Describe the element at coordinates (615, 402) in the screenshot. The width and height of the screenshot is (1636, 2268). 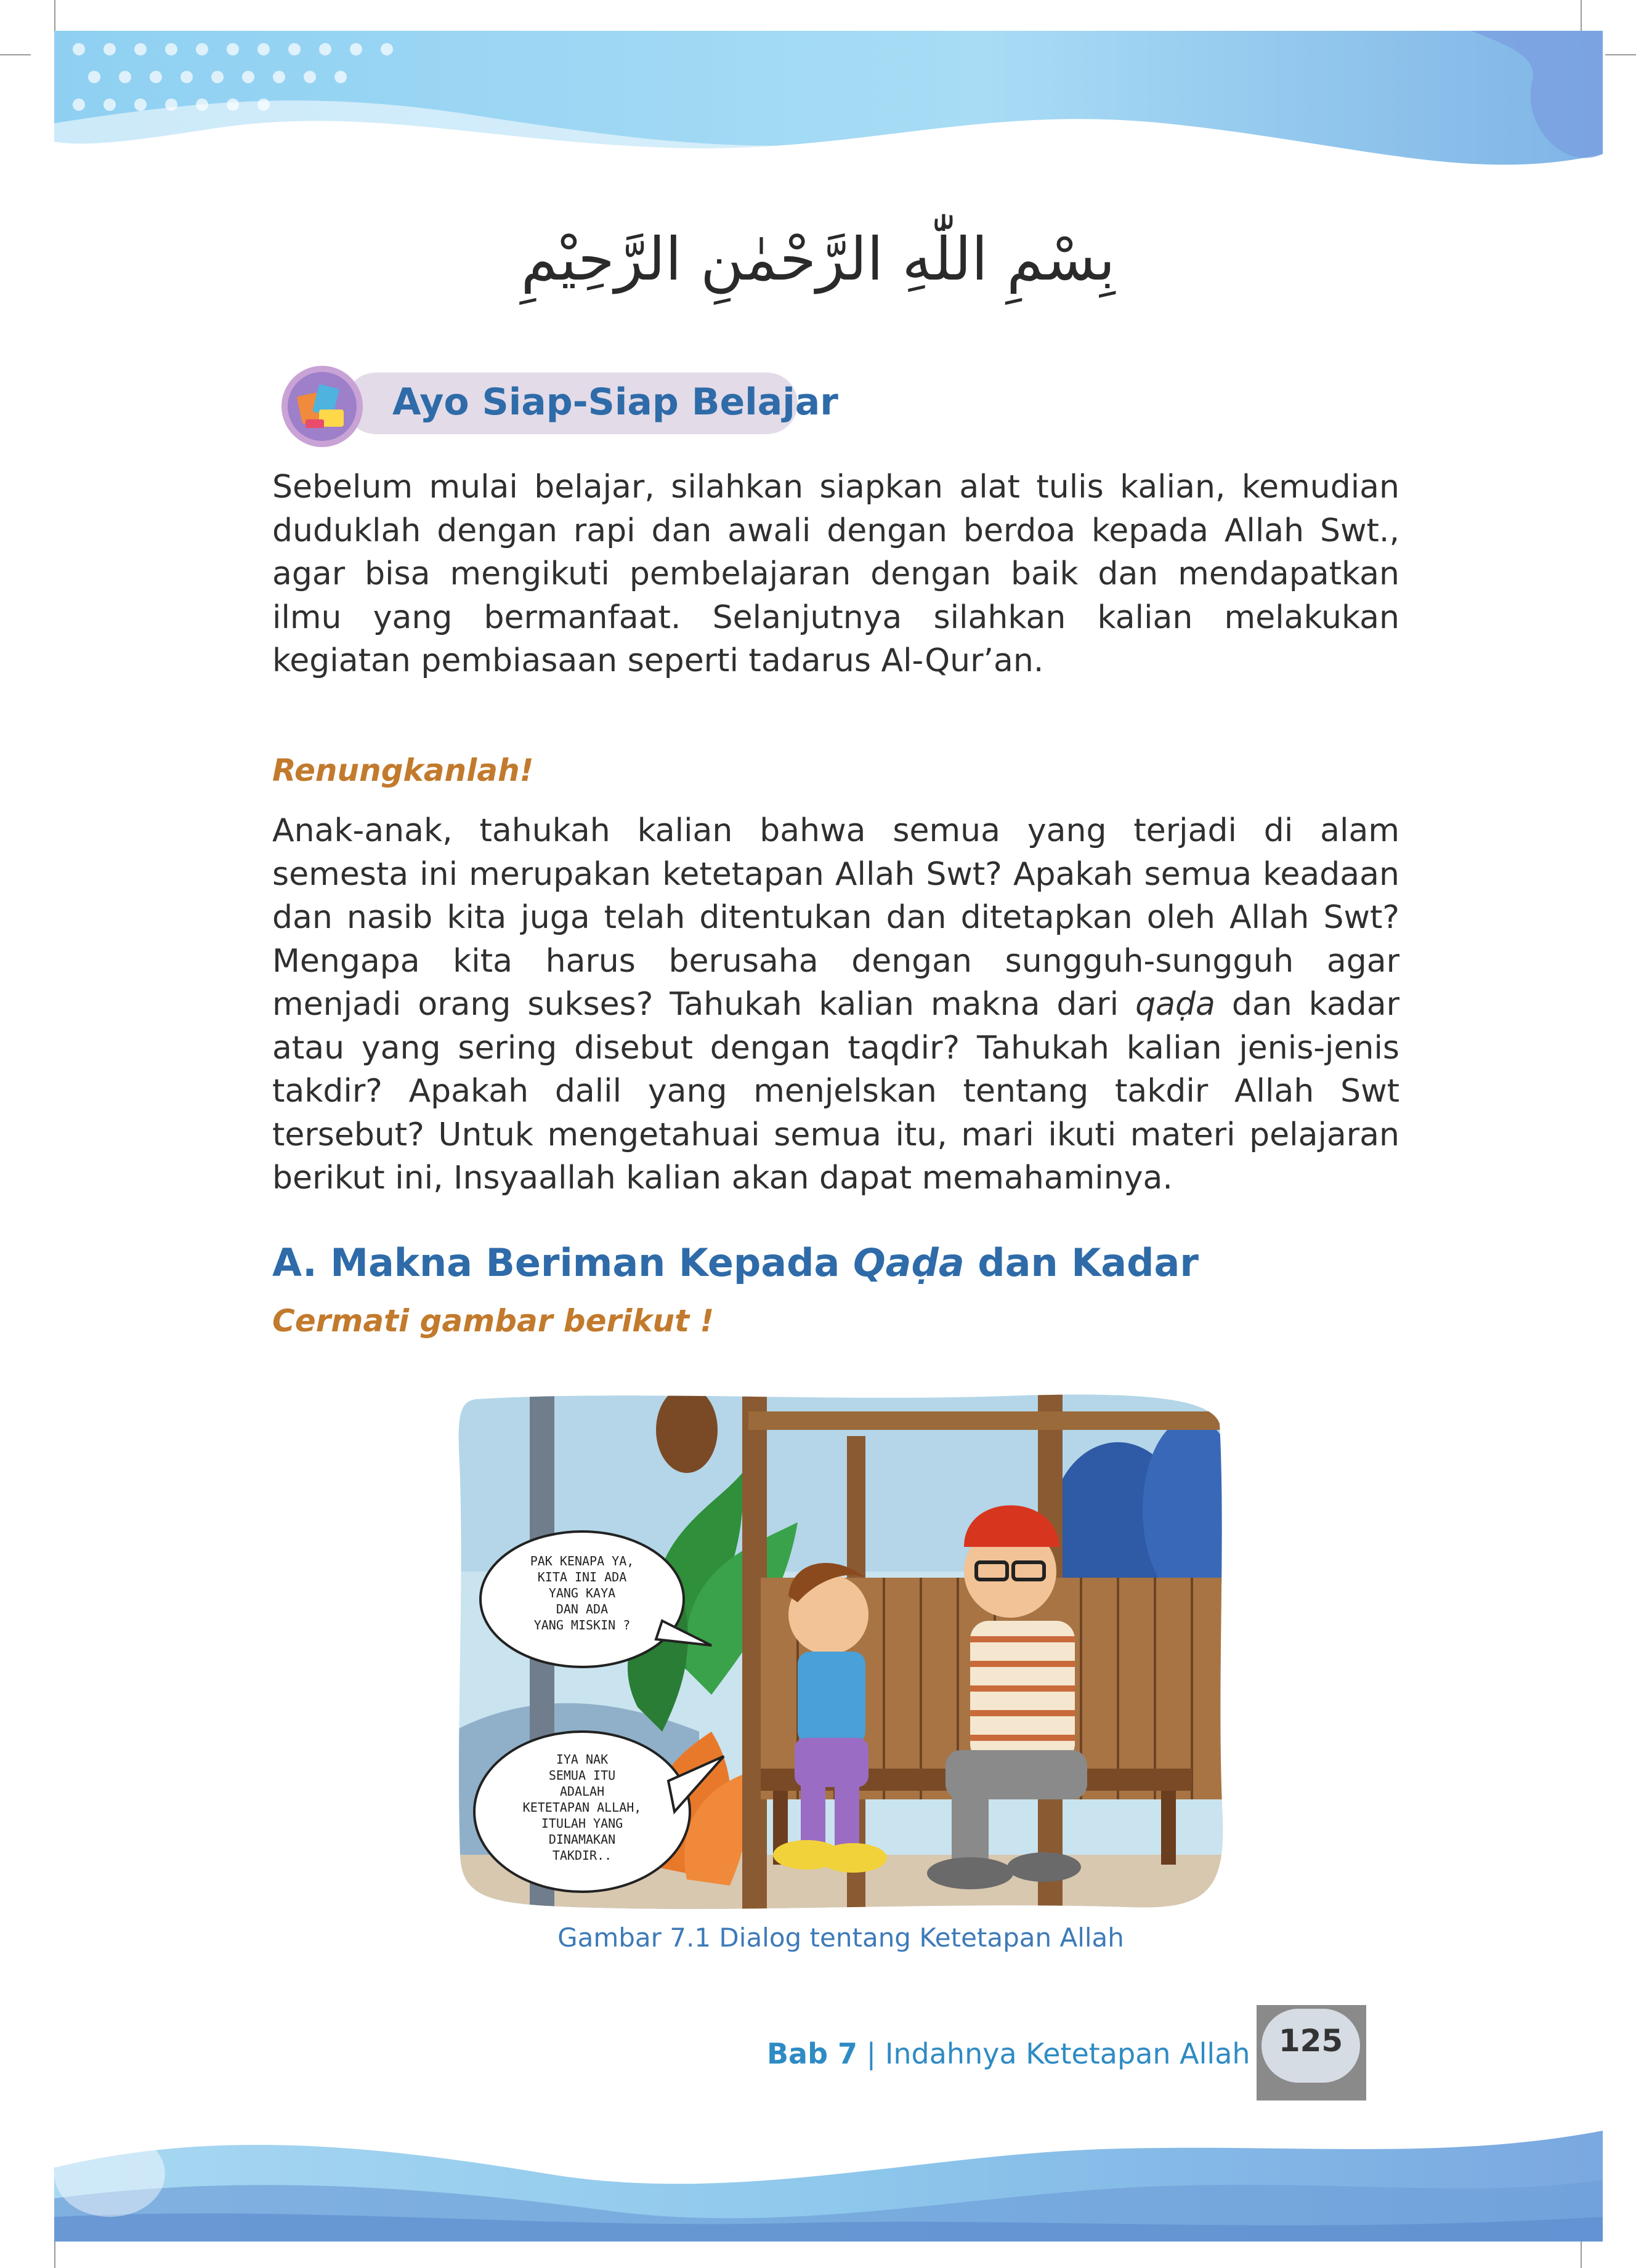
I see `section-title: Ayo Siap-Siap Belajar` at that location.